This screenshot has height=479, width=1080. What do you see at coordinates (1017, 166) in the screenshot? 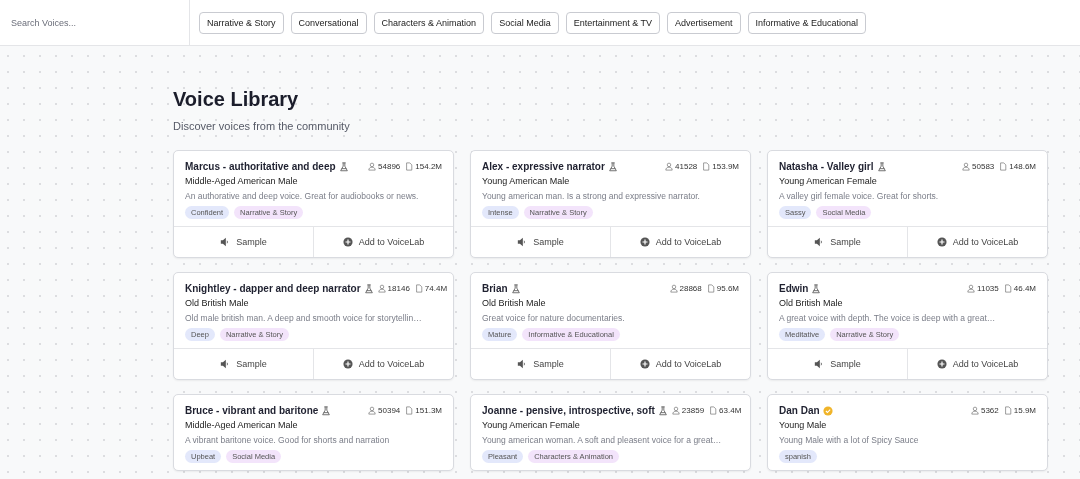
I see `file-size: 148.6M` at bounding box center [1017, 166].